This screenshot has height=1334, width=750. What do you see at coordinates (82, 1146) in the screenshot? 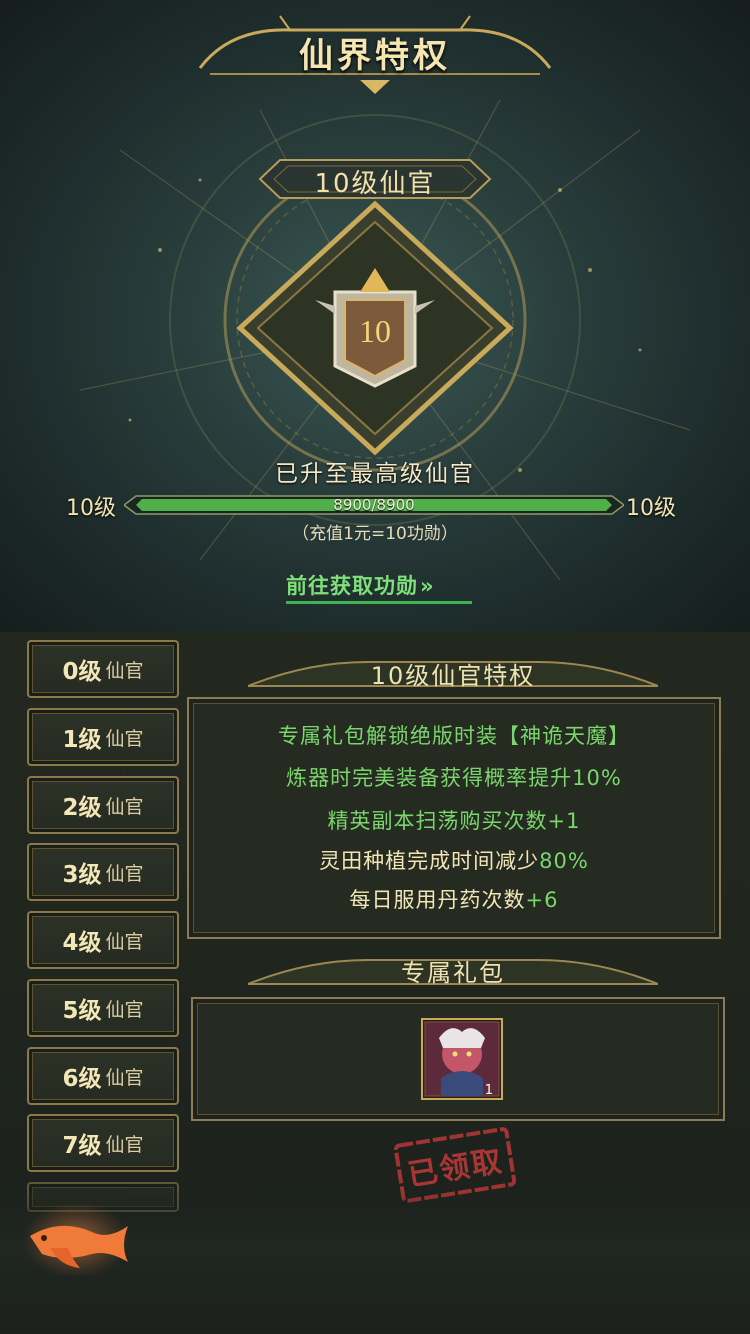
I see `level-tab-number: 7级` at bounding box center [82, 1146].